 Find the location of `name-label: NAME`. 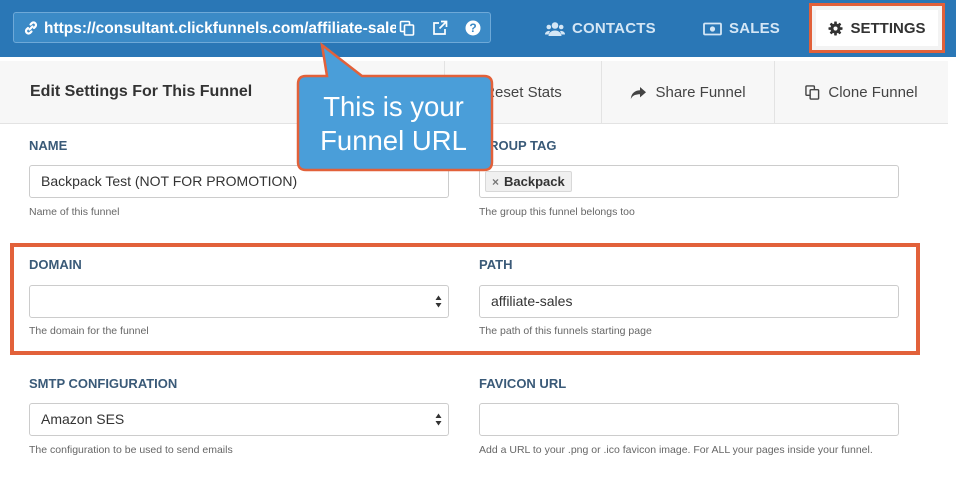

name-label: NAME is located at coordinates (48, 145).